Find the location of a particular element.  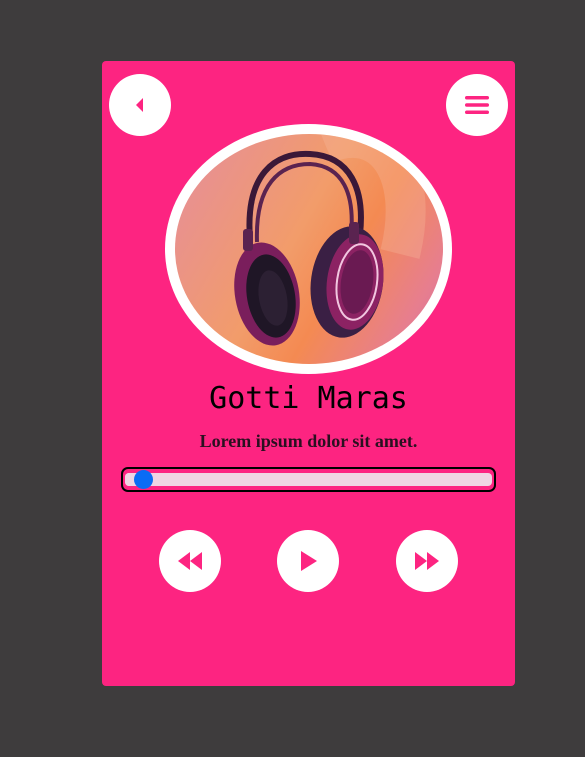

progress-thumb is located at coordinates (143, 479).